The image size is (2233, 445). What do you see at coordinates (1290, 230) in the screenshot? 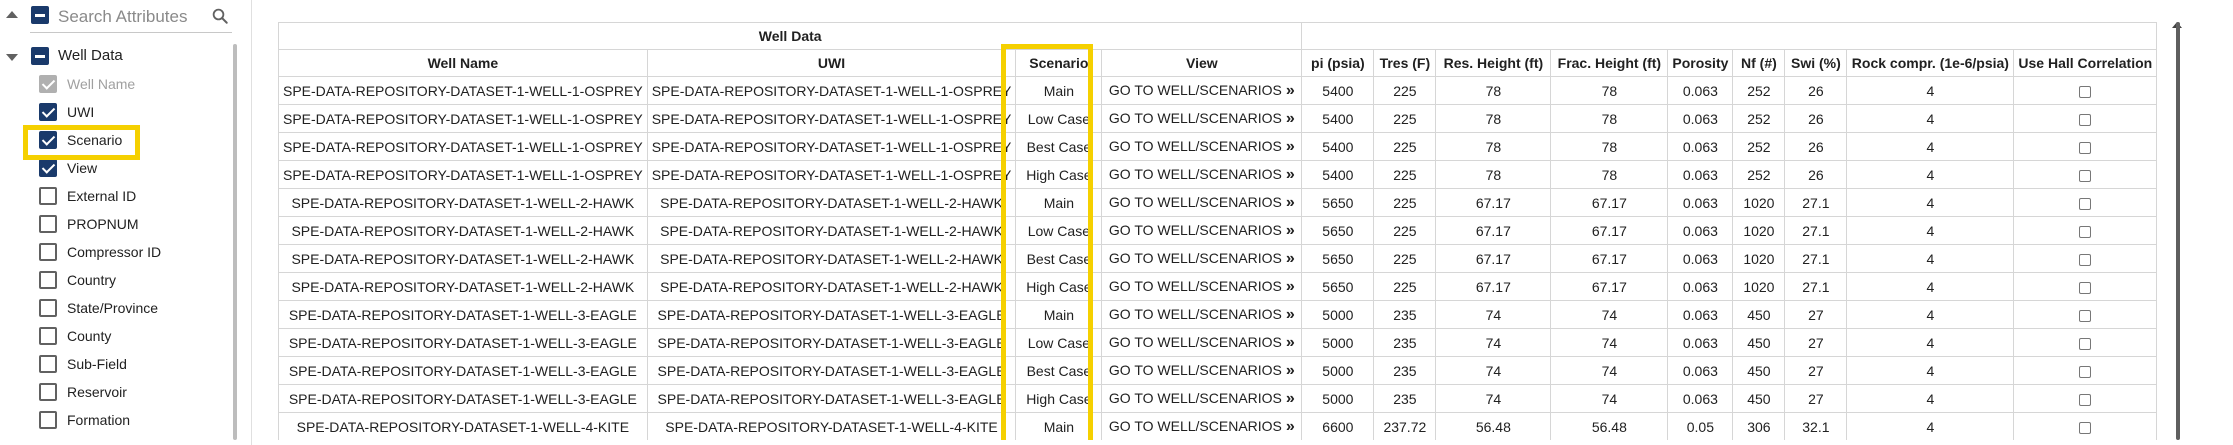
I see `double-chevron-right-icon: »` at bounding box center [1290, 230].